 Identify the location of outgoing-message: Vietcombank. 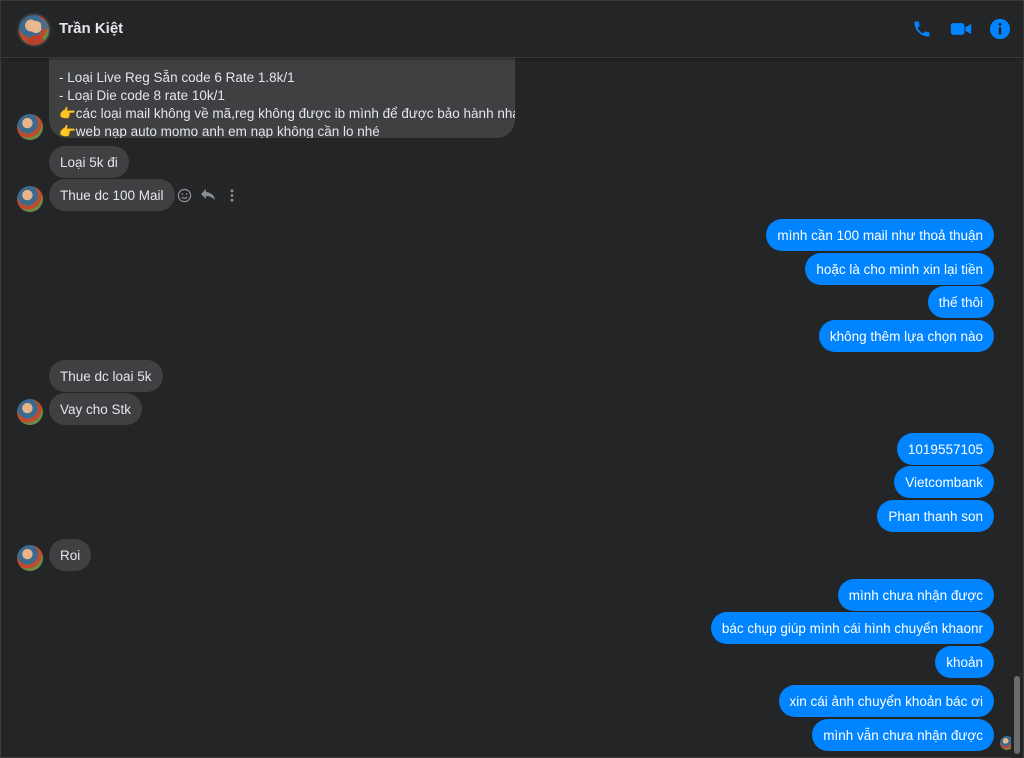
(944, 482).